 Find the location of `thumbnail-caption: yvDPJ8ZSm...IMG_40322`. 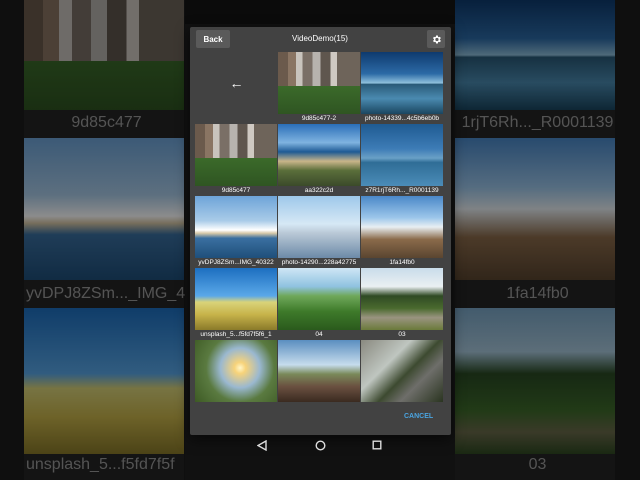

thumbnail-caption: yvDPJ8ZSm...IMG_40322 is located at coordinates (236, 262).